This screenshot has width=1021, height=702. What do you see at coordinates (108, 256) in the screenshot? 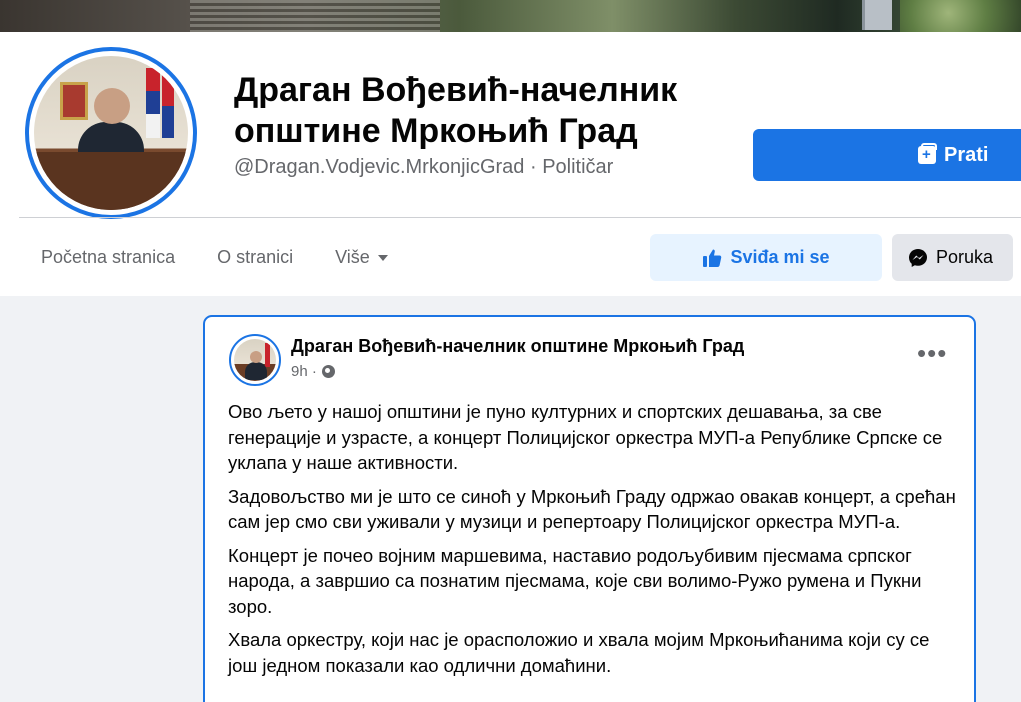
I see `tab-home-label: Početna stranica` at bounding box center [108, 256].